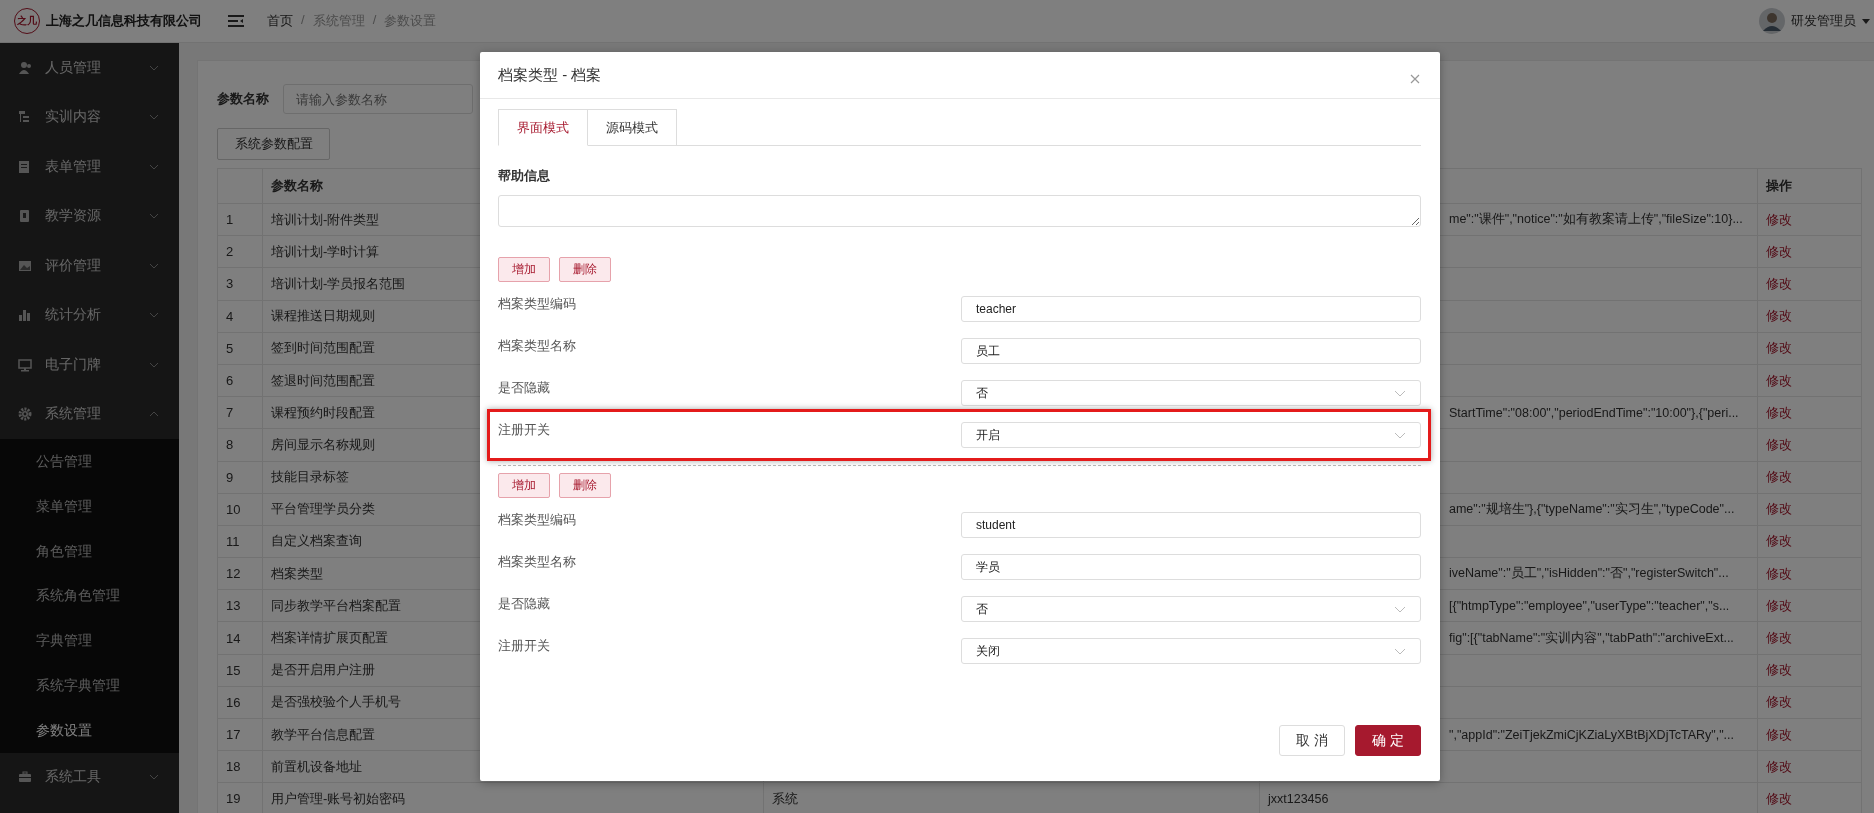 Image resolution: width=1874 pixels, height=813 pixels. What do you see at coordinates (524, 646) in the screenshot?
I see `field-label: 注册开关` at bounding box center [524, 646].